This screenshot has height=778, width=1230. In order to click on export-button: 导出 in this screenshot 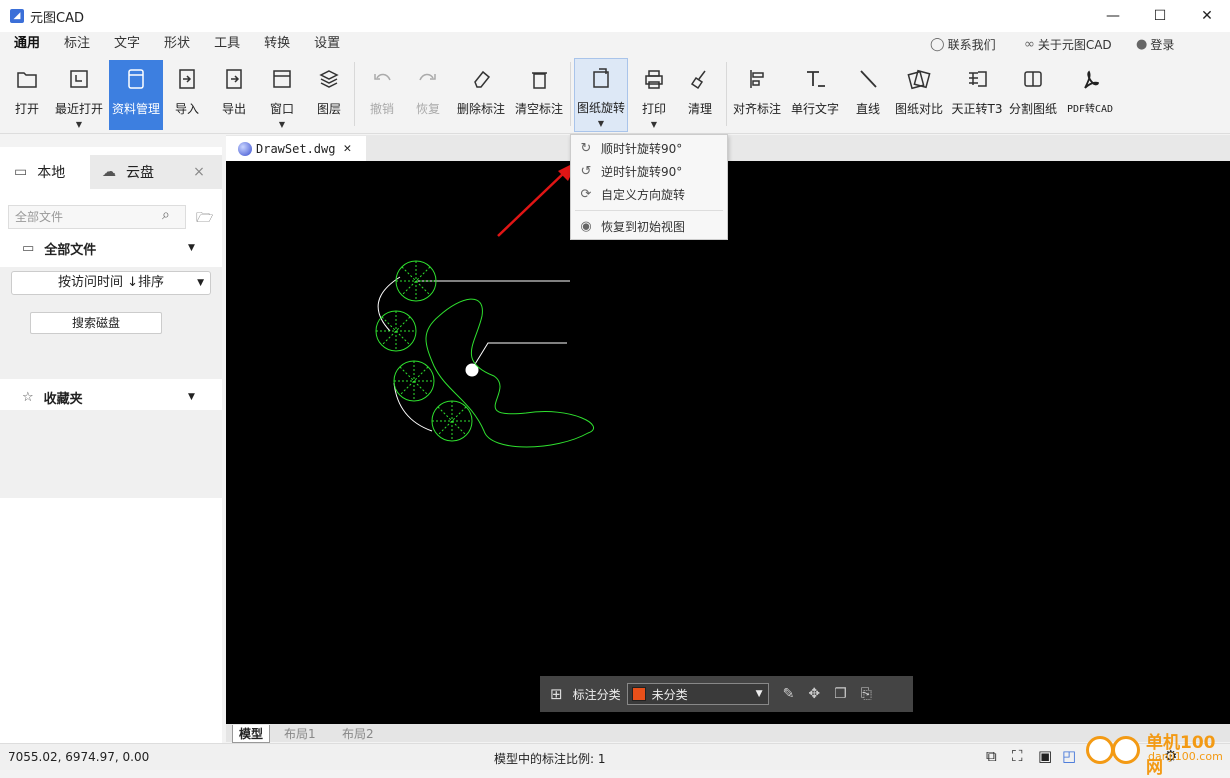, I will do `click(234, 95)`.